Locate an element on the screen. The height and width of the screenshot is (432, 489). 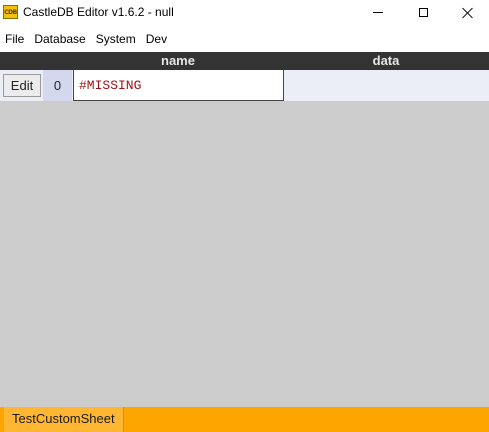
castledb-logo-icon: CDB is located at coordinates (10, 12).